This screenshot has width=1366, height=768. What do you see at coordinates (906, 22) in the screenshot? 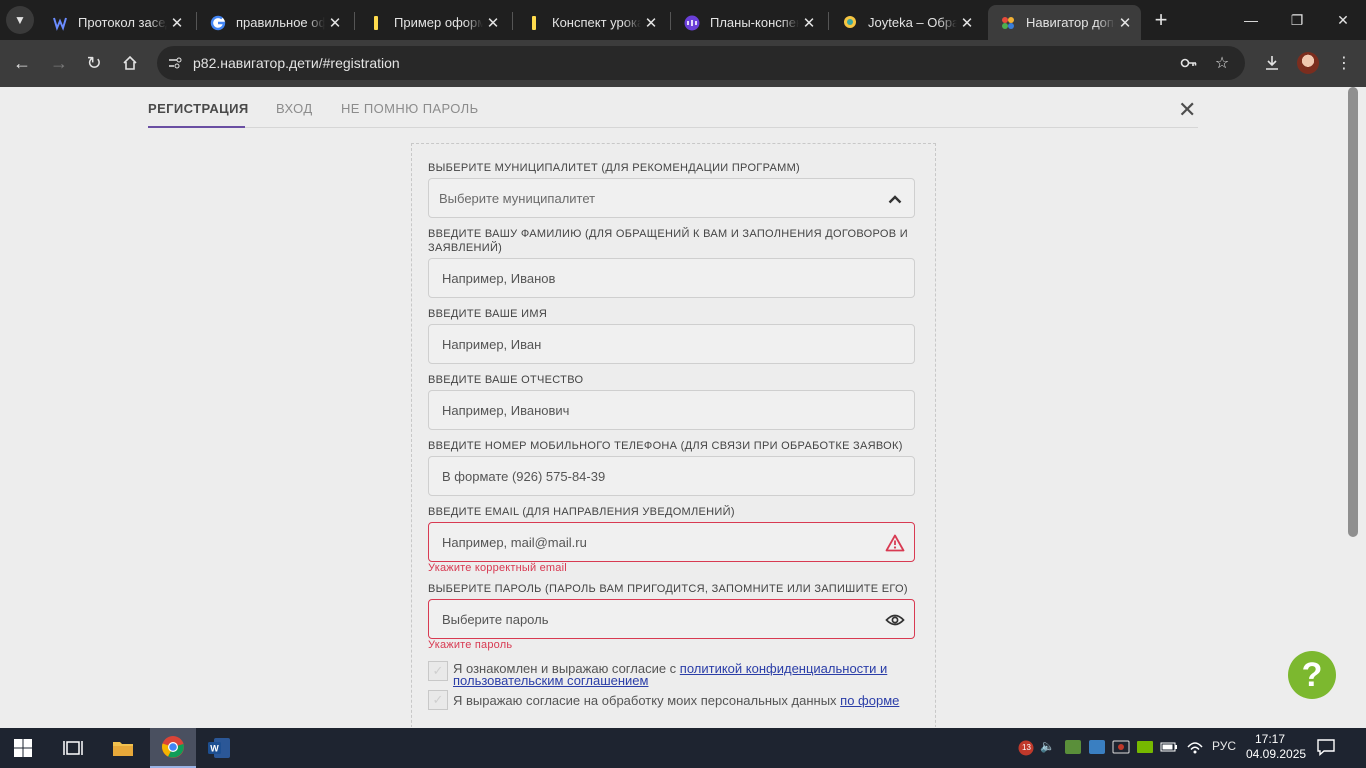
I see `browser-tab: Joyteka – Образ ✕` at bounding box center [906, 22].